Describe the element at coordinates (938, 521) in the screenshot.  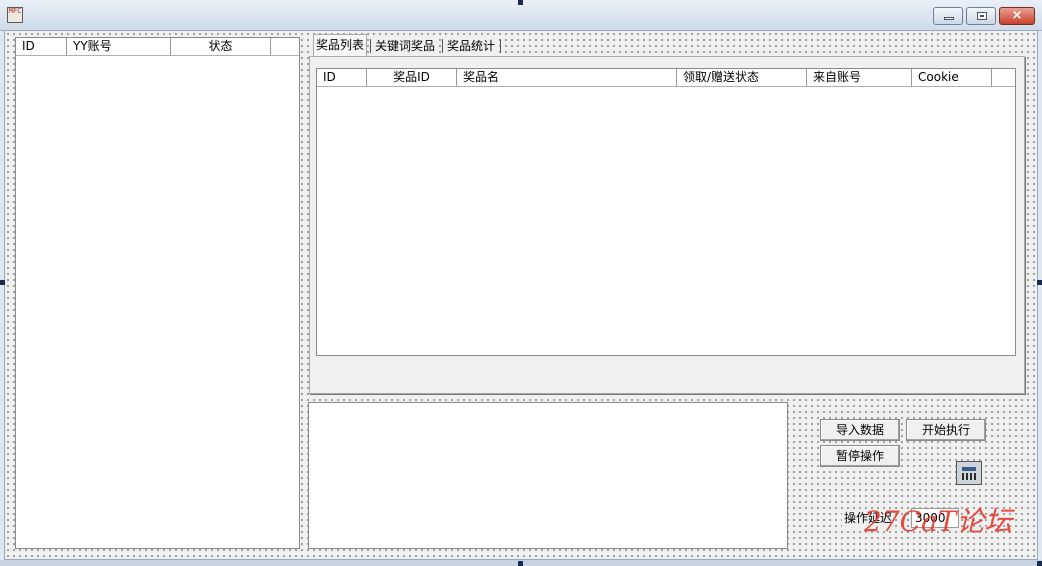
I see `forum-watermark: 27CaT论坛` at that location.